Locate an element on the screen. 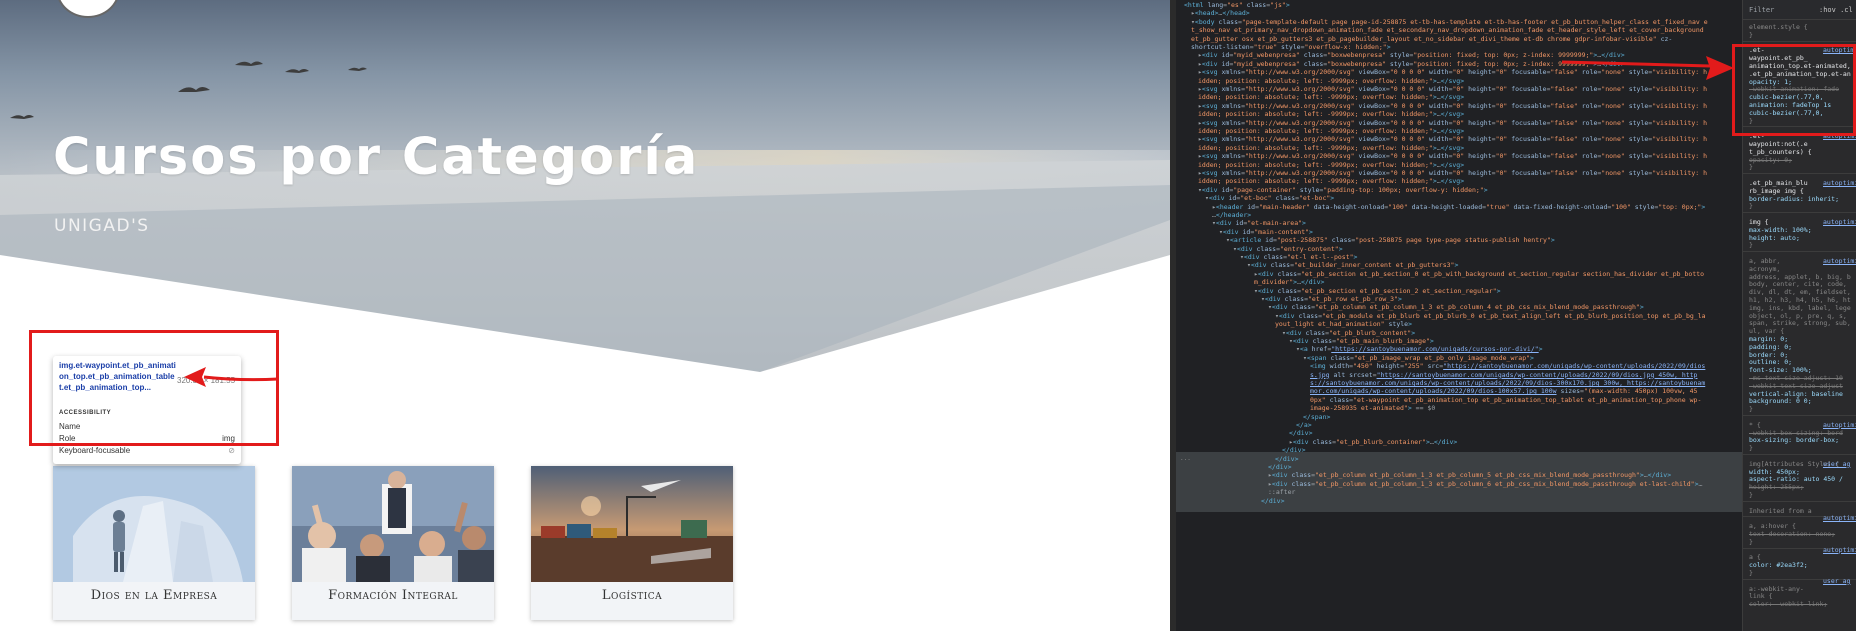  card-image-formacion is located at coordinates (393, 524).